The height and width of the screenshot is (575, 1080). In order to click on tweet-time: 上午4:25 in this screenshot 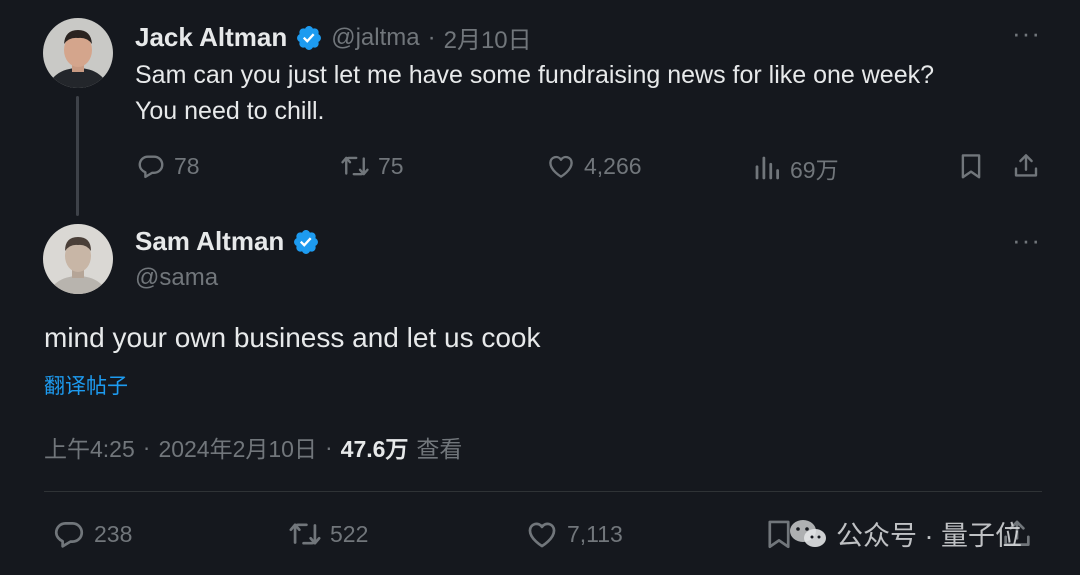, I will do `click(89, 447)`.